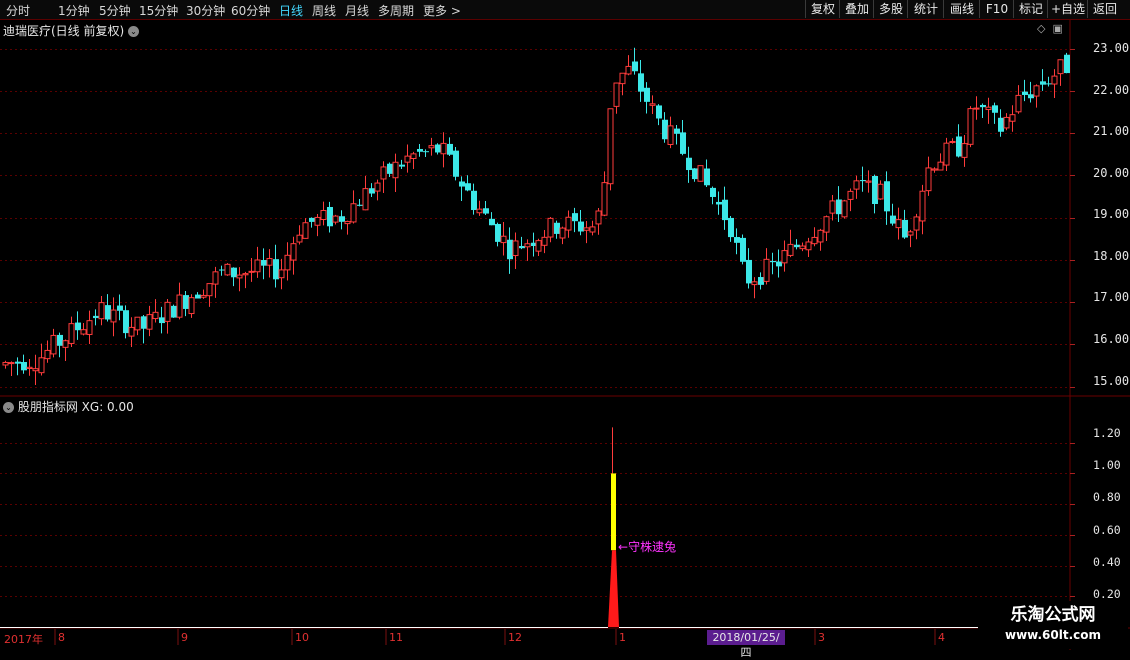  What do you see at coordinates (622, 637) in the screenshot?
I see `x-axis-label: 1` at bounding box center [622, 637].